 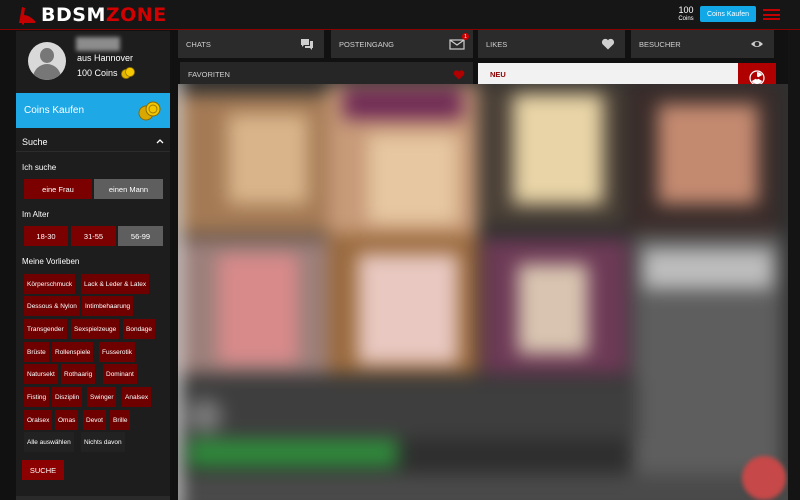 I want to click on new-members-label: NEU, so click(x=498, y=74).